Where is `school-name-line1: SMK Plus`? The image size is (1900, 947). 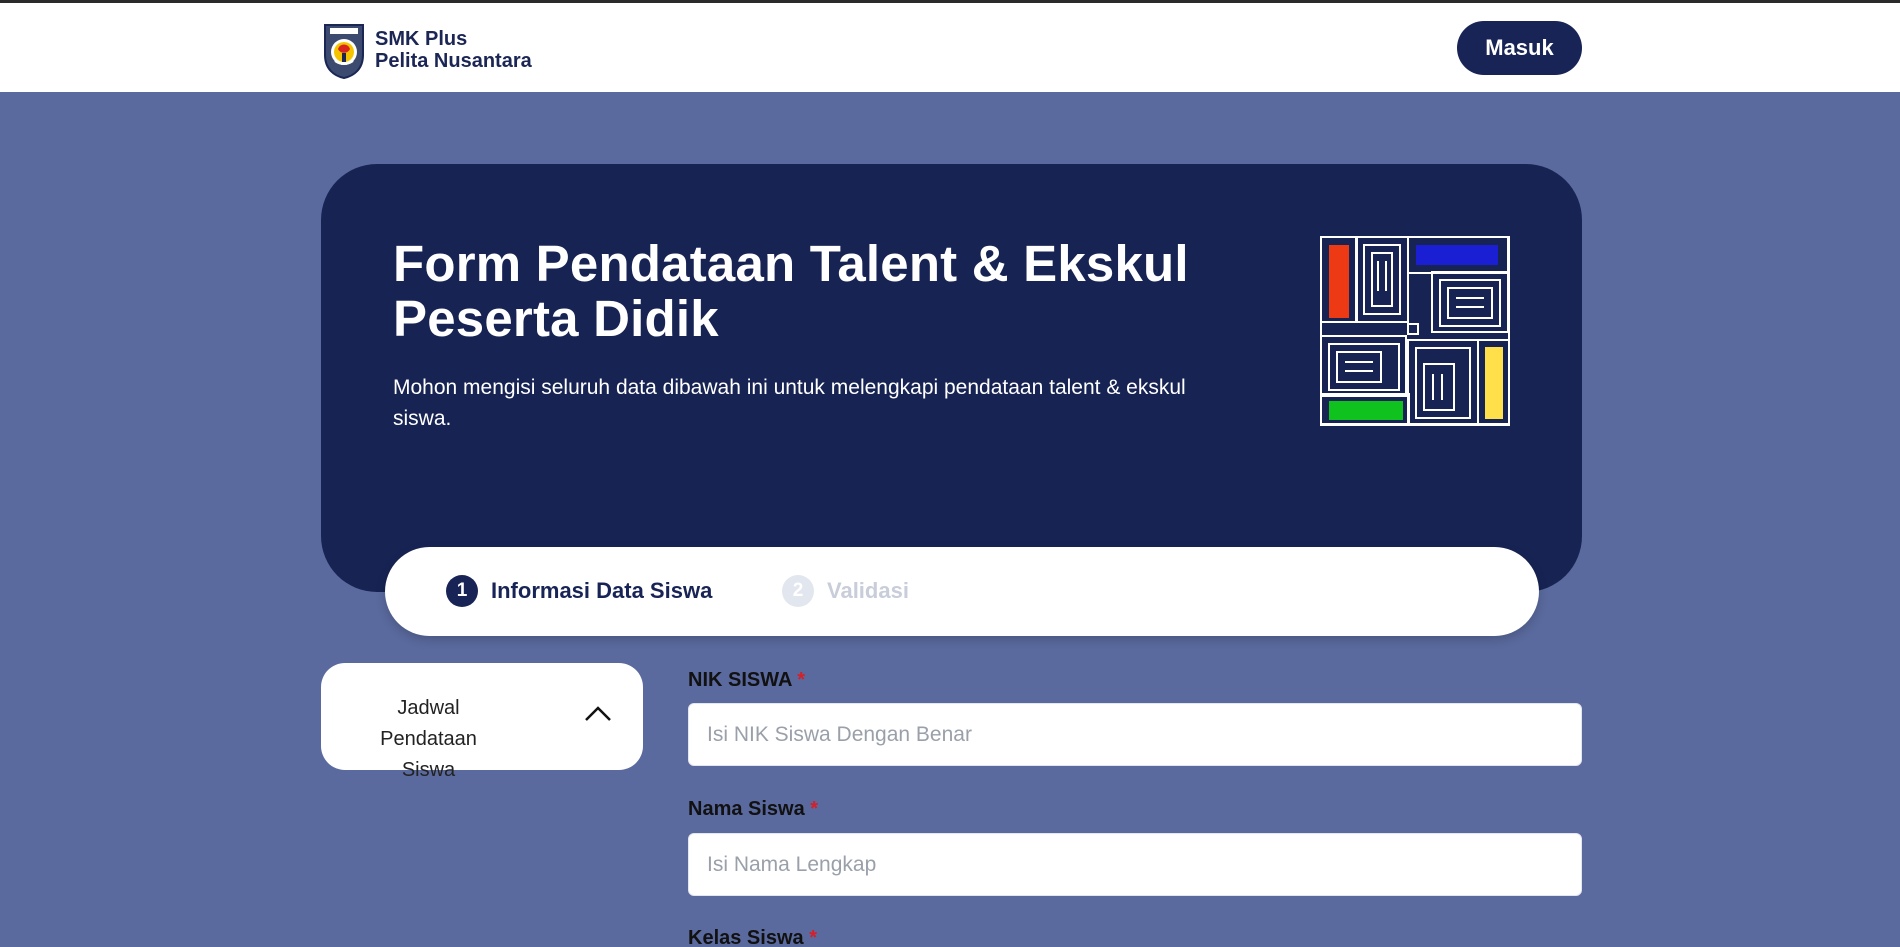 school-name-line1: SMK Plus is located at coordinates (421, 39).